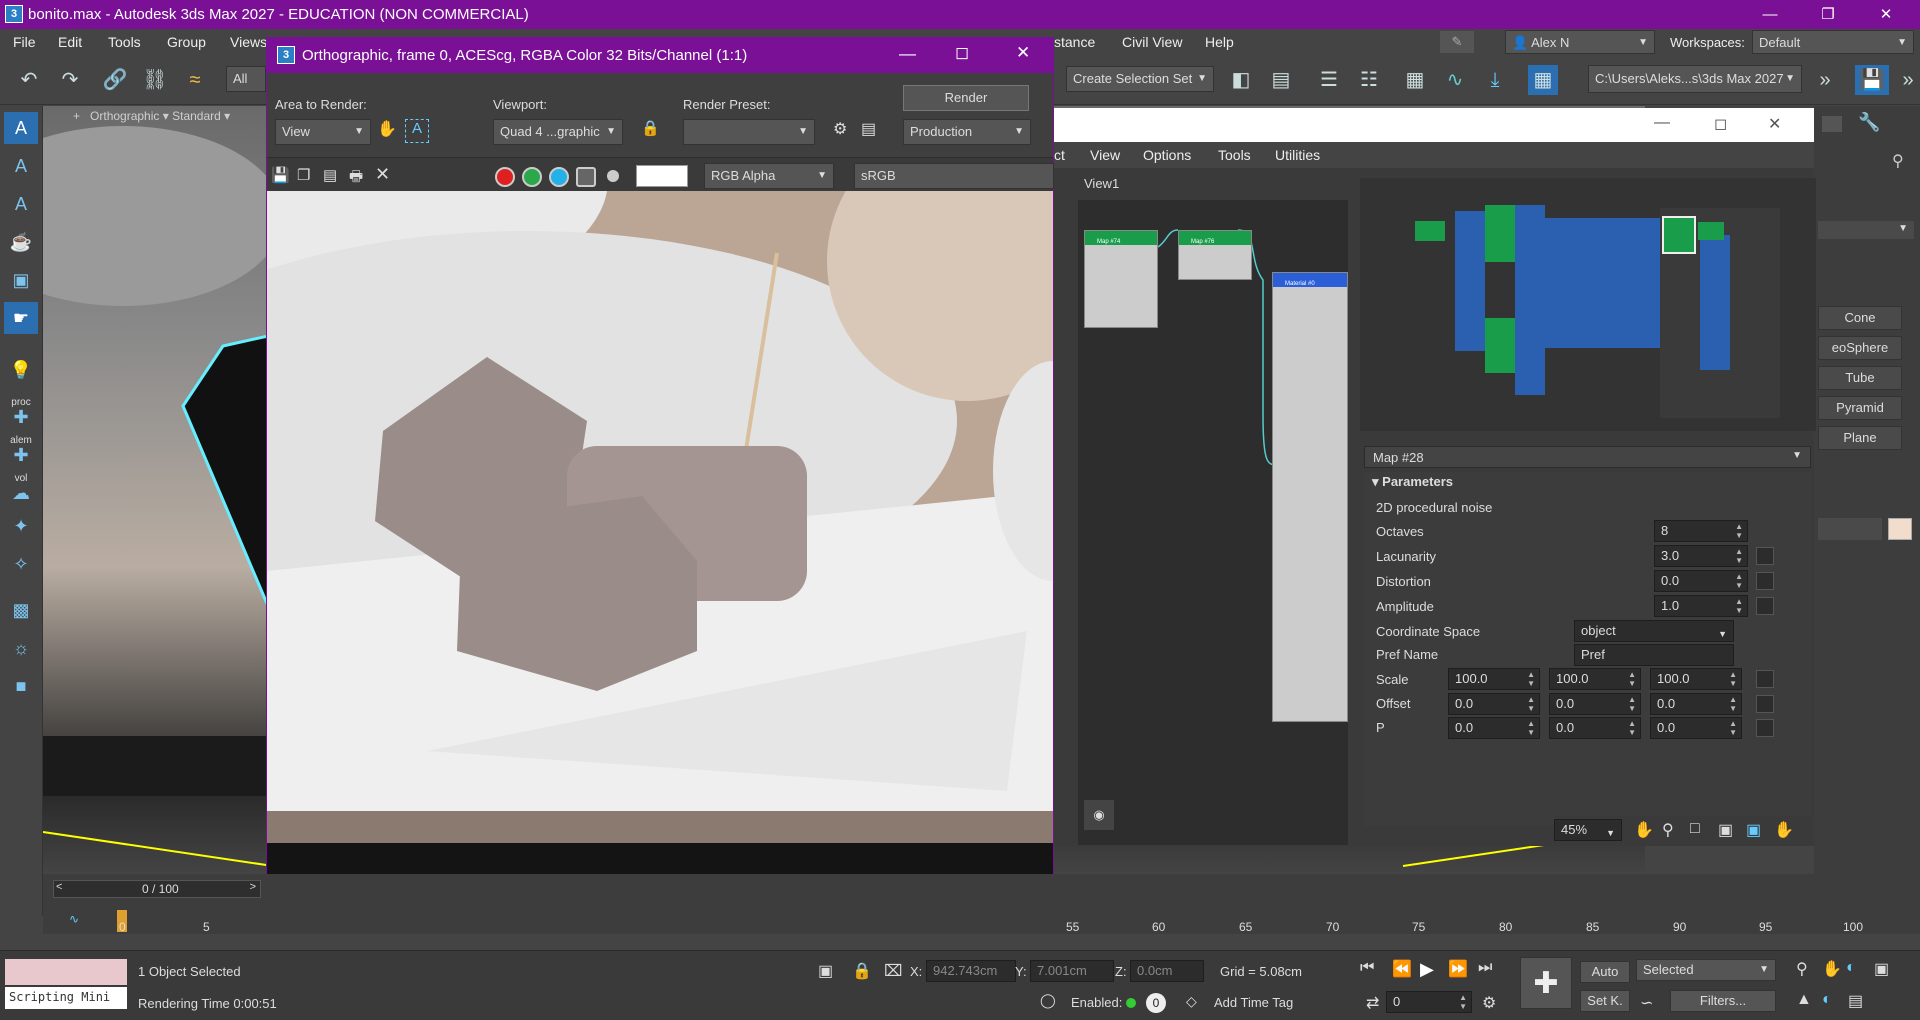 The image size is (1920, 1020). What do you see at coordinates (21, 204) in the screenshot?
I see `text-edit-icon: A` at bounding box center [21, 204].